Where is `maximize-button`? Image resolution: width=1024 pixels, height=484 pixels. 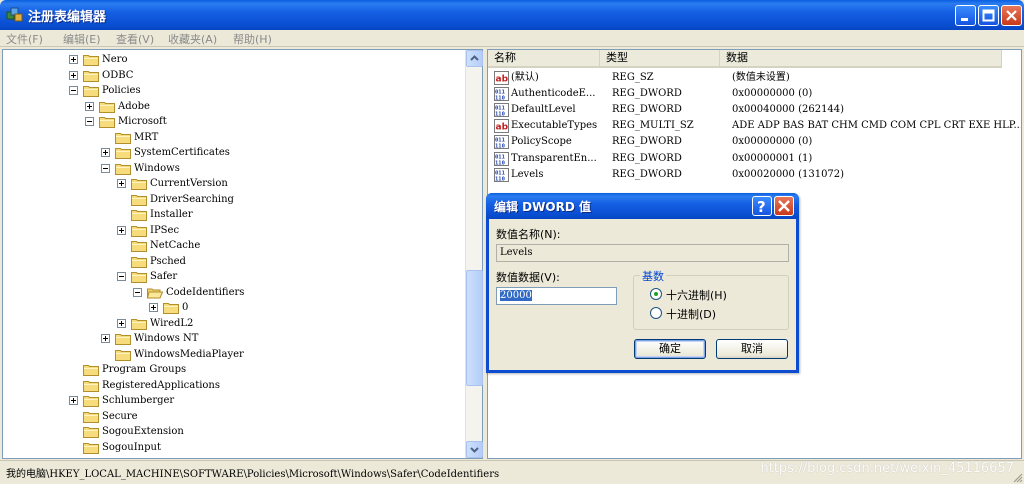 maximize-button is located at coordinates (988, 15).